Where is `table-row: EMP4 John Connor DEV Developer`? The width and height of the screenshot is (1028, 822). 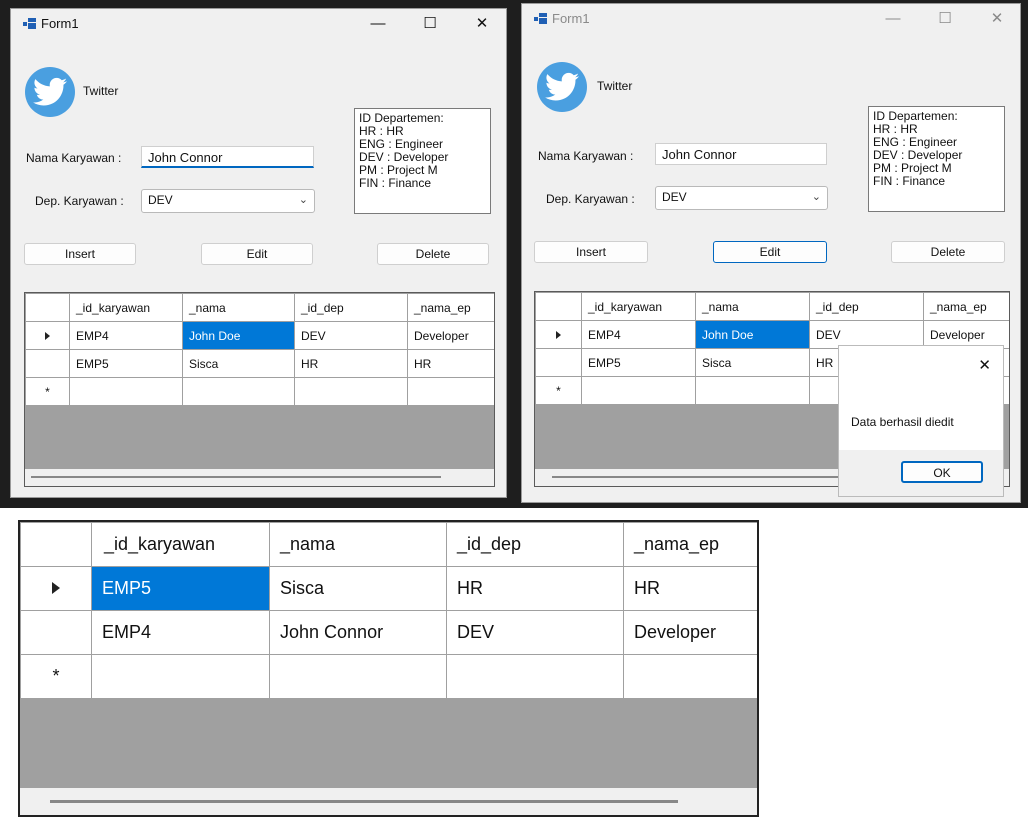 table-row: EMP4 John Connor DEV Developer is located at coordinates (388, 632).